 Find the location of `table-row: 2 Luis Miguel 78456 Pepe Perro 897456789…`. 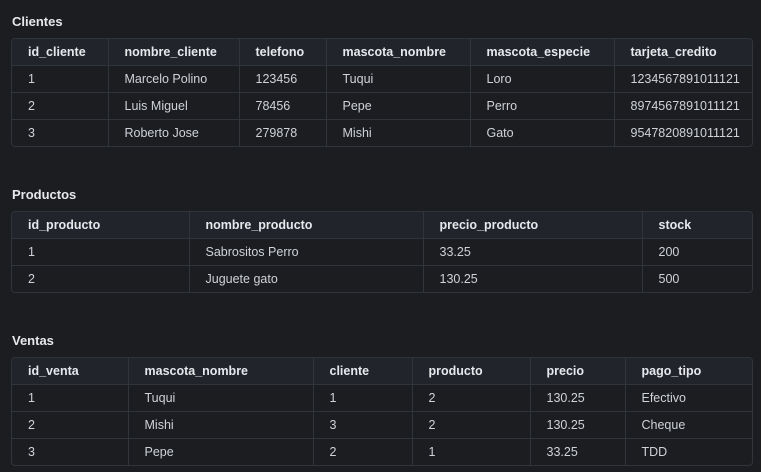

table-row: 2 Luis Miguel 78456 Pepe Perro 897456789… is located at coordinates (382, 106).